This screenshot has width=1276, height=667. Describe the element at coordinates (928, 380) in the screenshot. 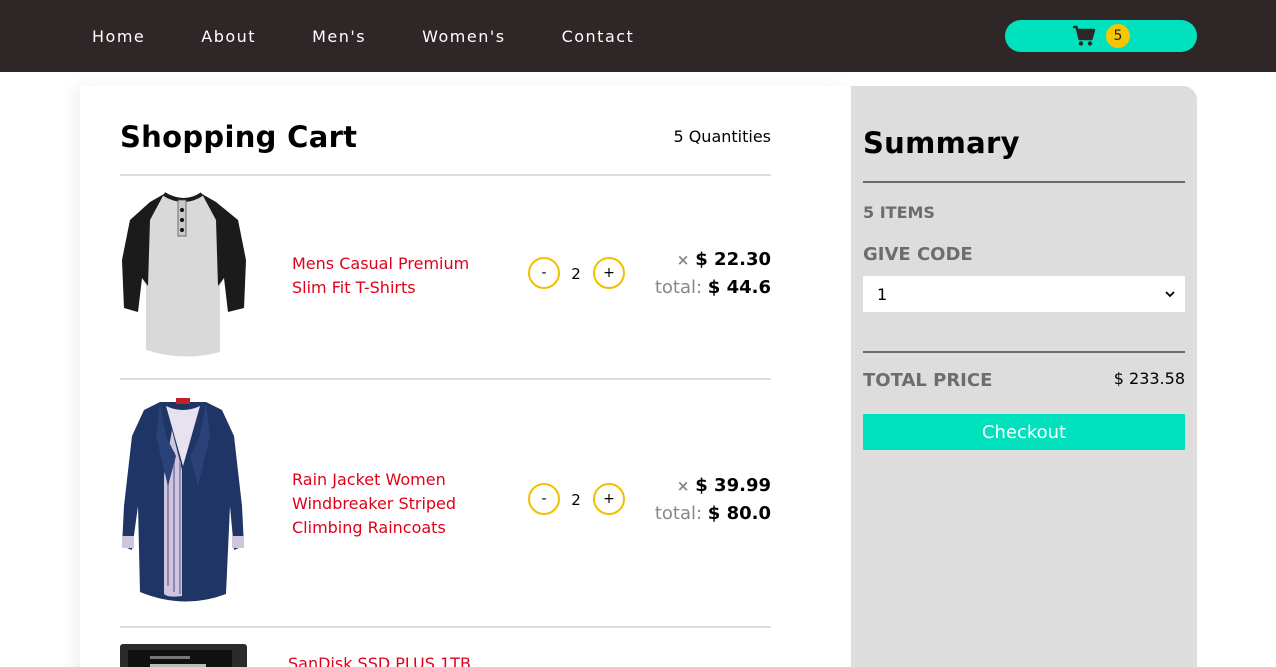

I see `total-price-label: TOTAL PRICE` at that location.